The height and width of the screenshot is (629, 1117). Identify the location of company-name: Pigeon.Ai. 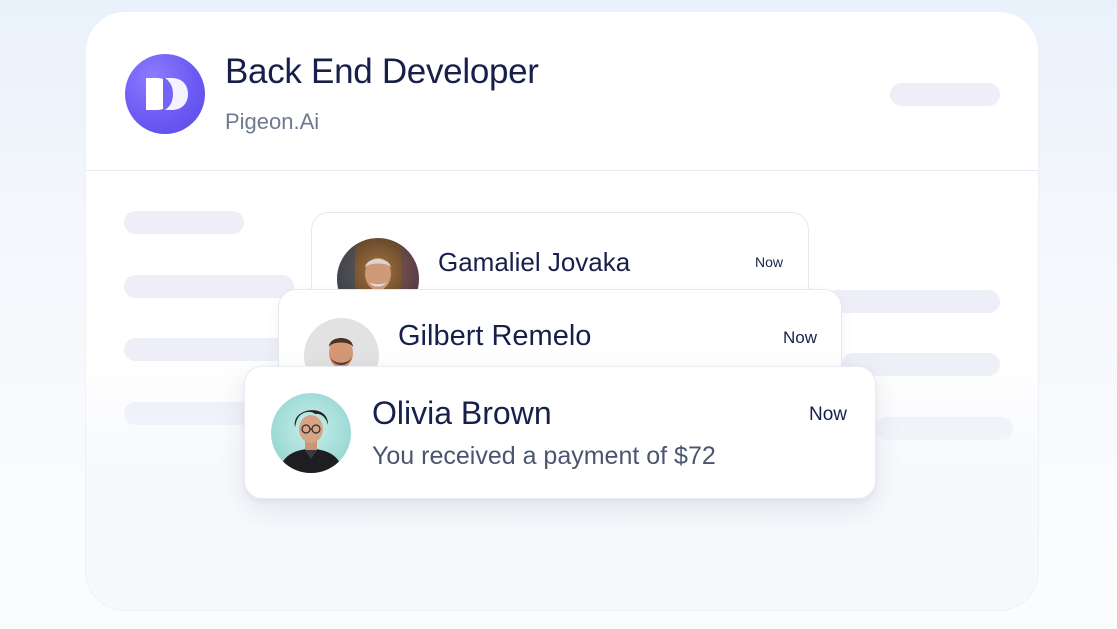
(272, 121).